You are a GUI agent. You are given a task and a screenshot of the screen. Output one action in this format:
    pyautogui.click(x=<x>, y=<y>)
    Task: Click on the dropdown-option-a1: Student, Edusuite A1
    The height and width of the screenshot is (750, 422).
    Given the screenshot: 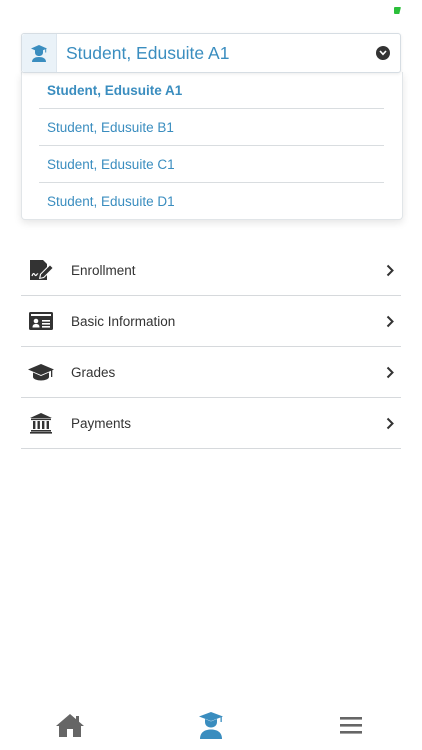 What is the action you would take?
    pyautogui.click(x=211, y=91)
    